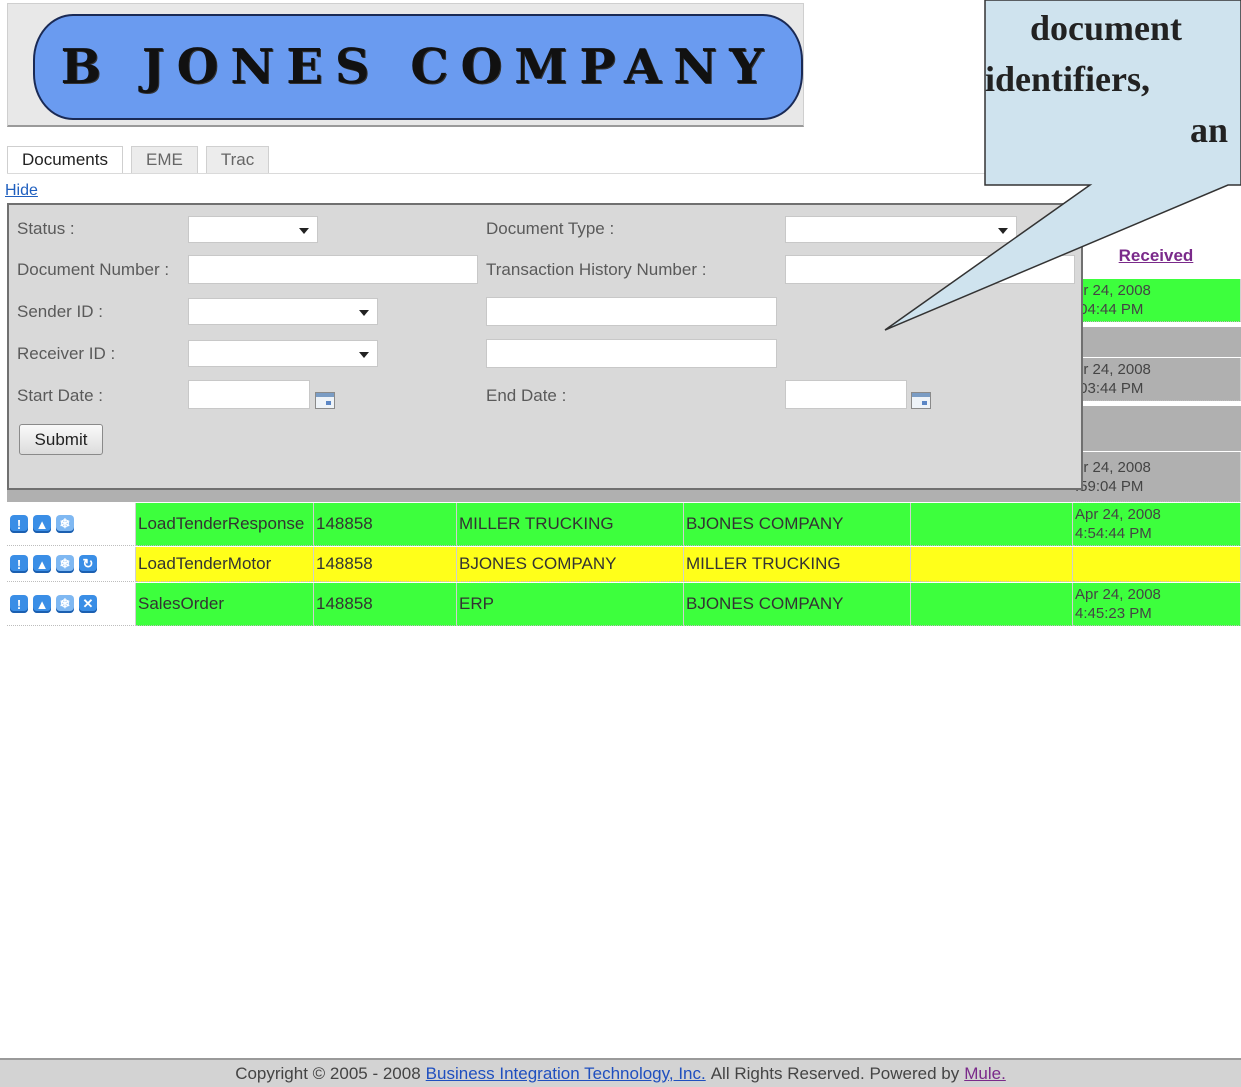  I want to click on received-time: :59:04 PM, so click(1109, 486).